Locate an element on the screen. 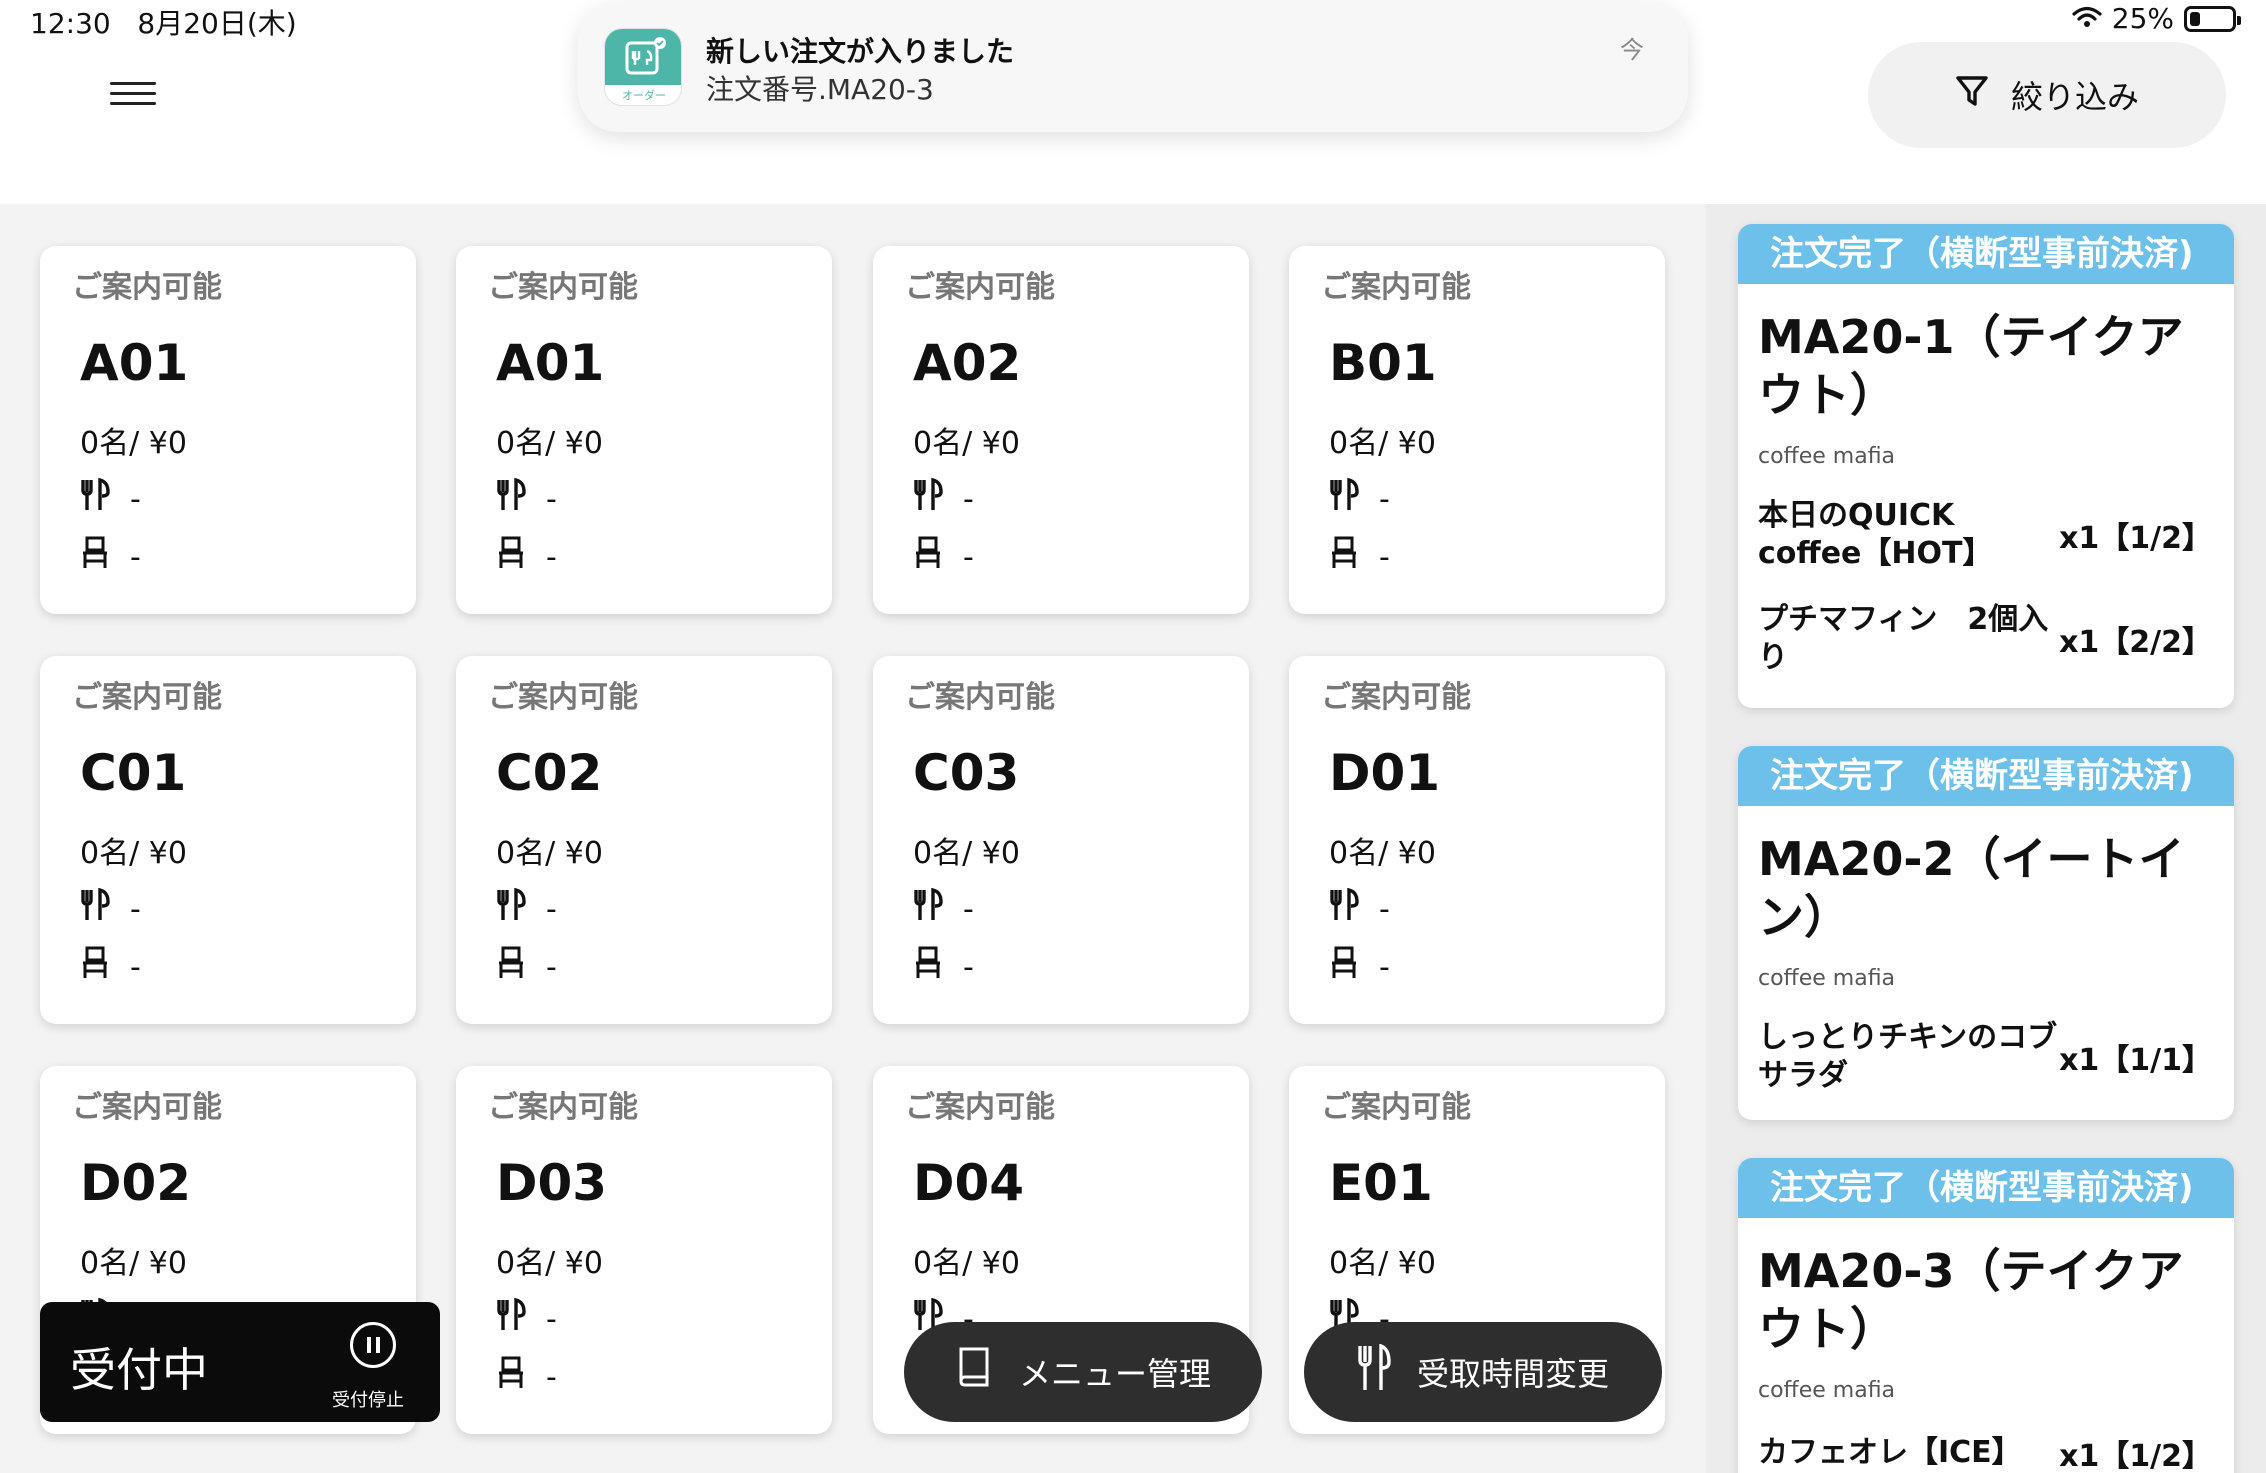 The width and height of the screenshot is (2266, 1473). order-item: しっとりチキンのコブサラダ x1【1/1】 is located at coordinates (1986, 1043).